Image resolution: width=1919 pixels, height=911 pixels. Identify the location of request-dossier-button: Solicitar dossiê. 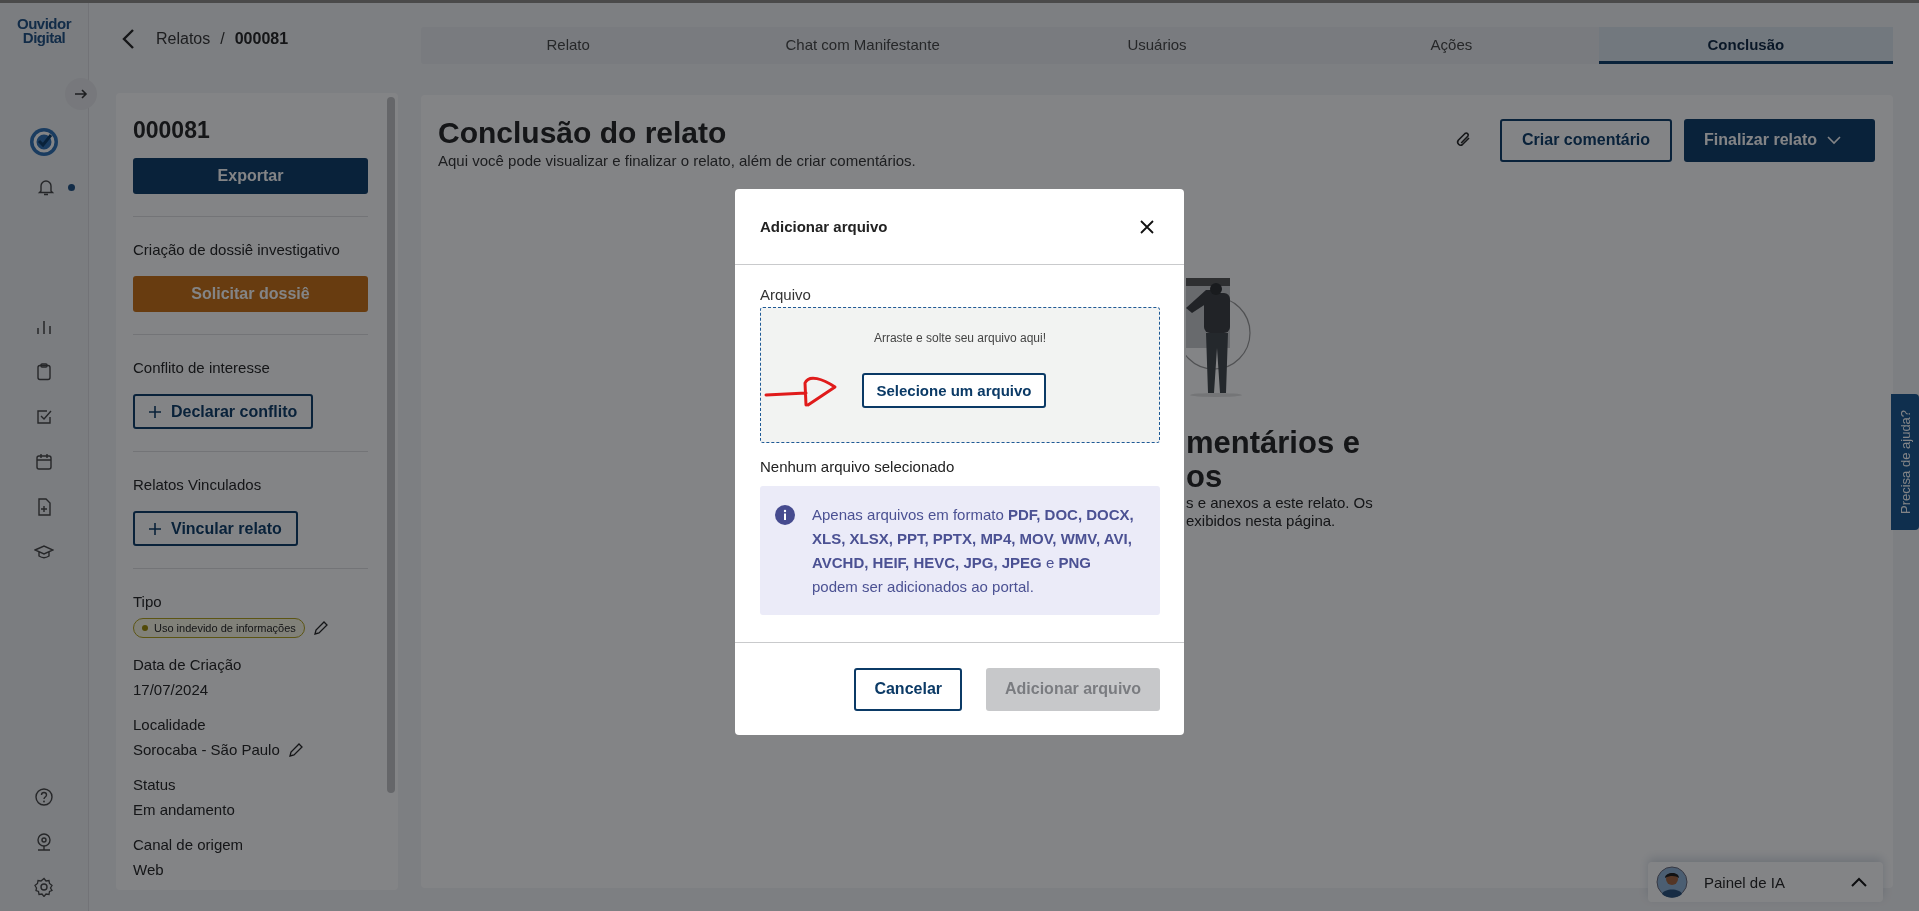
(250, 294).